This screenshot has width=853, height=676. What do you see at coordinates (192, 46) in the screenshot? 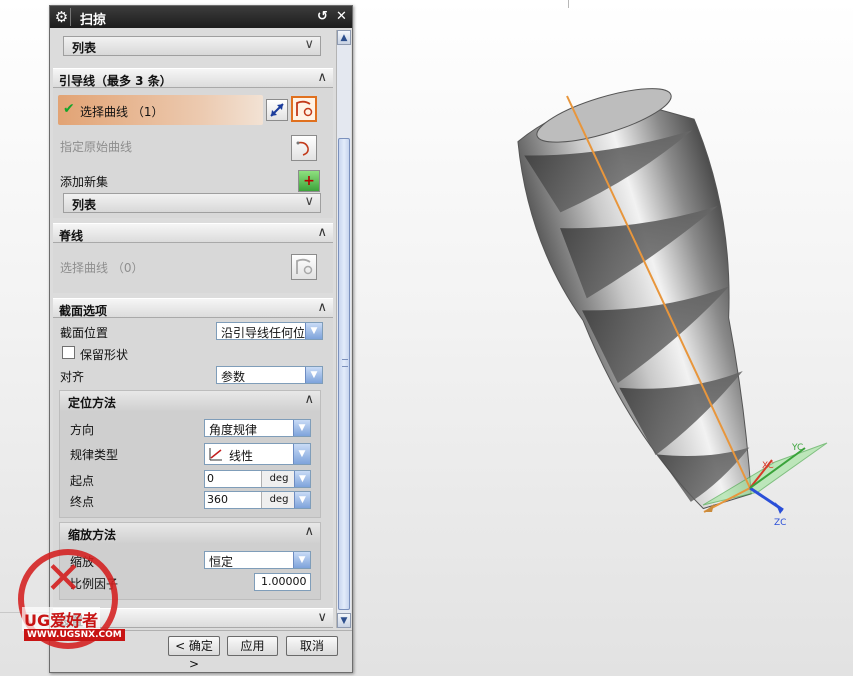
I see `section-list-bar: 列表 ∨` at bounding box center [192, 46].